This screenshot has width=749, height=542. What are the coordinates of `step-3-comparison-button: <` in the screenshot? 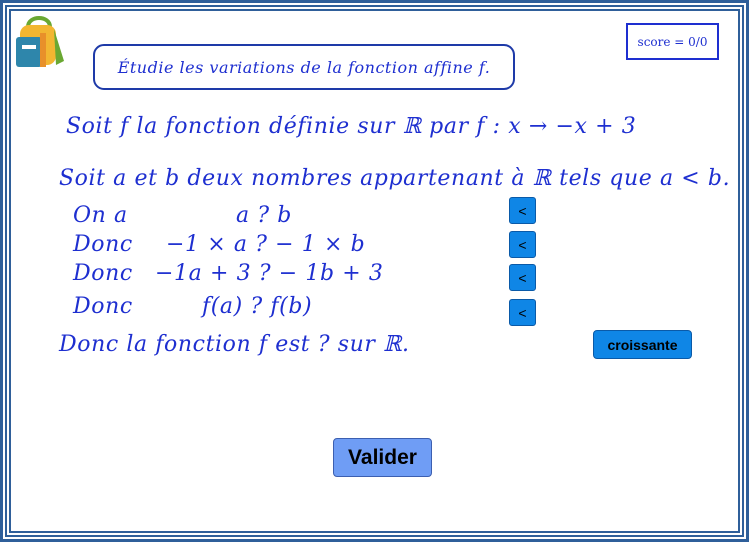 It's located at (522, 277).